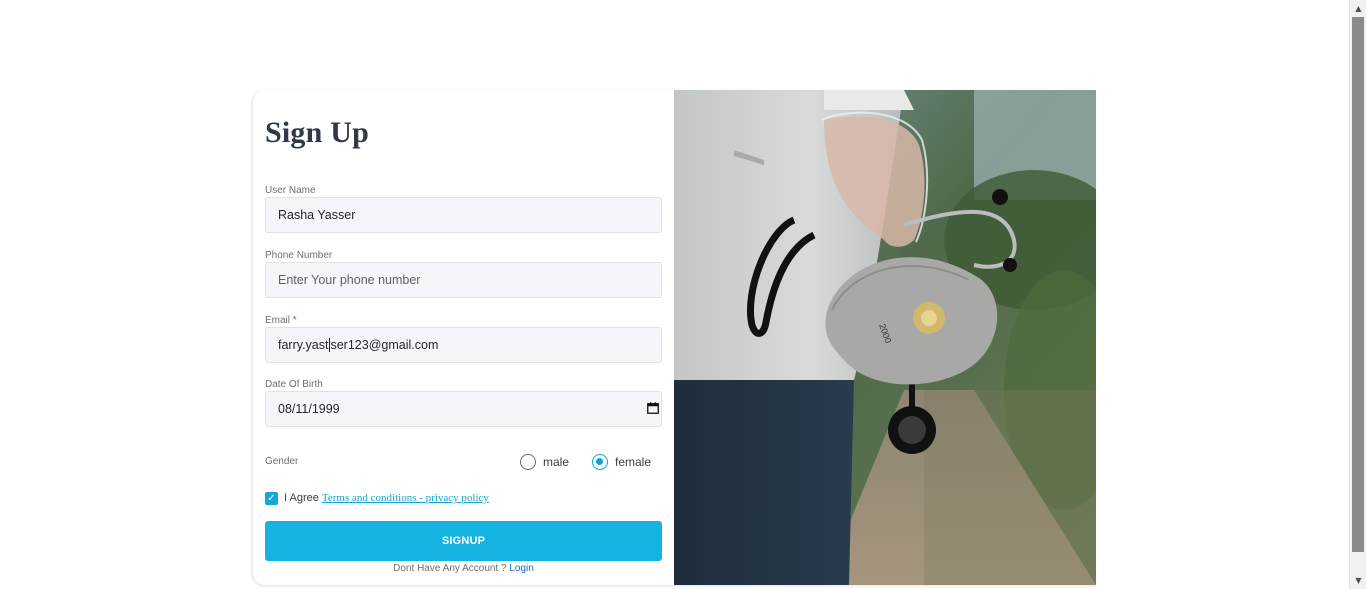 This screenshot has height=589, width=1366. What do you see at coordinates (463, 409) in the screenshot?
I see `dob-input: 08/11/1999` at bounding box center [463, 409].